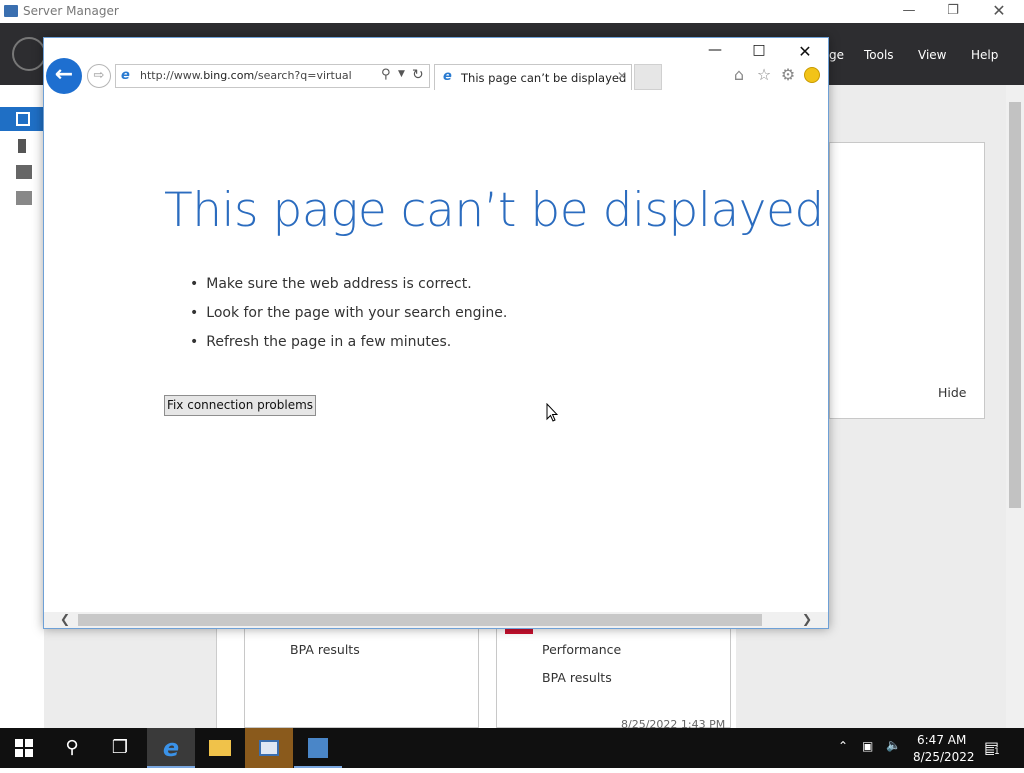 The width and height of the screenshot is (1024, 773). Describe the element at coordinates (581, 649) in the screenshot. I see `tile-2-performance: Performance` at that location.